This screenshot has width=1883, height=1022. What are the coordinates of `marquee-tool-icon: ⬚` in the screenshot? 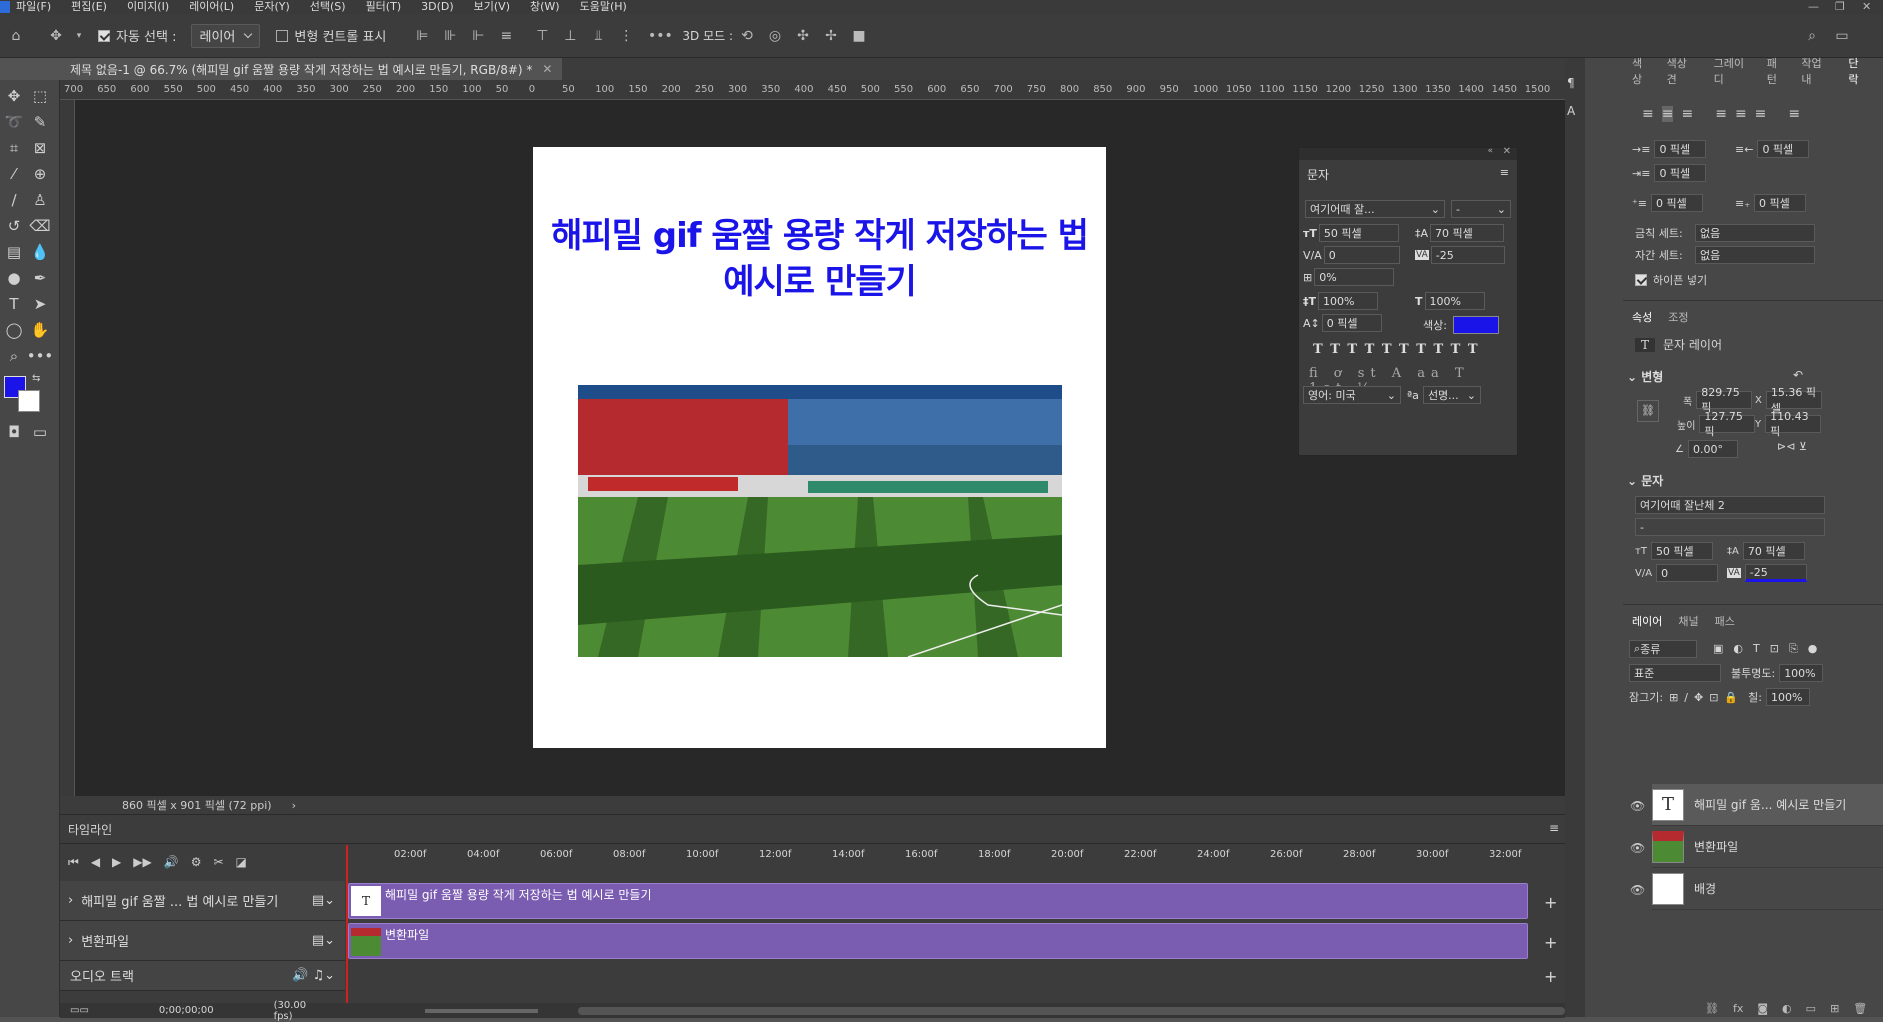 It's located at (40, 96).